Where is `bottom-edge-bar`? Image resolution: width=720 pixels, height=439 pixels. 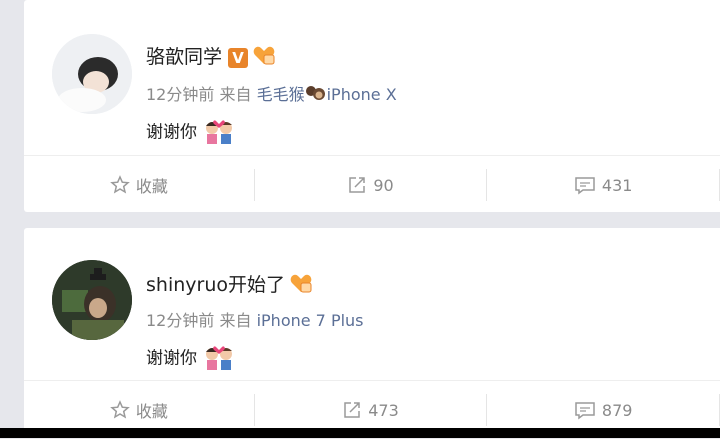
bottom-edge-bar is located at coordinates (360, 433).